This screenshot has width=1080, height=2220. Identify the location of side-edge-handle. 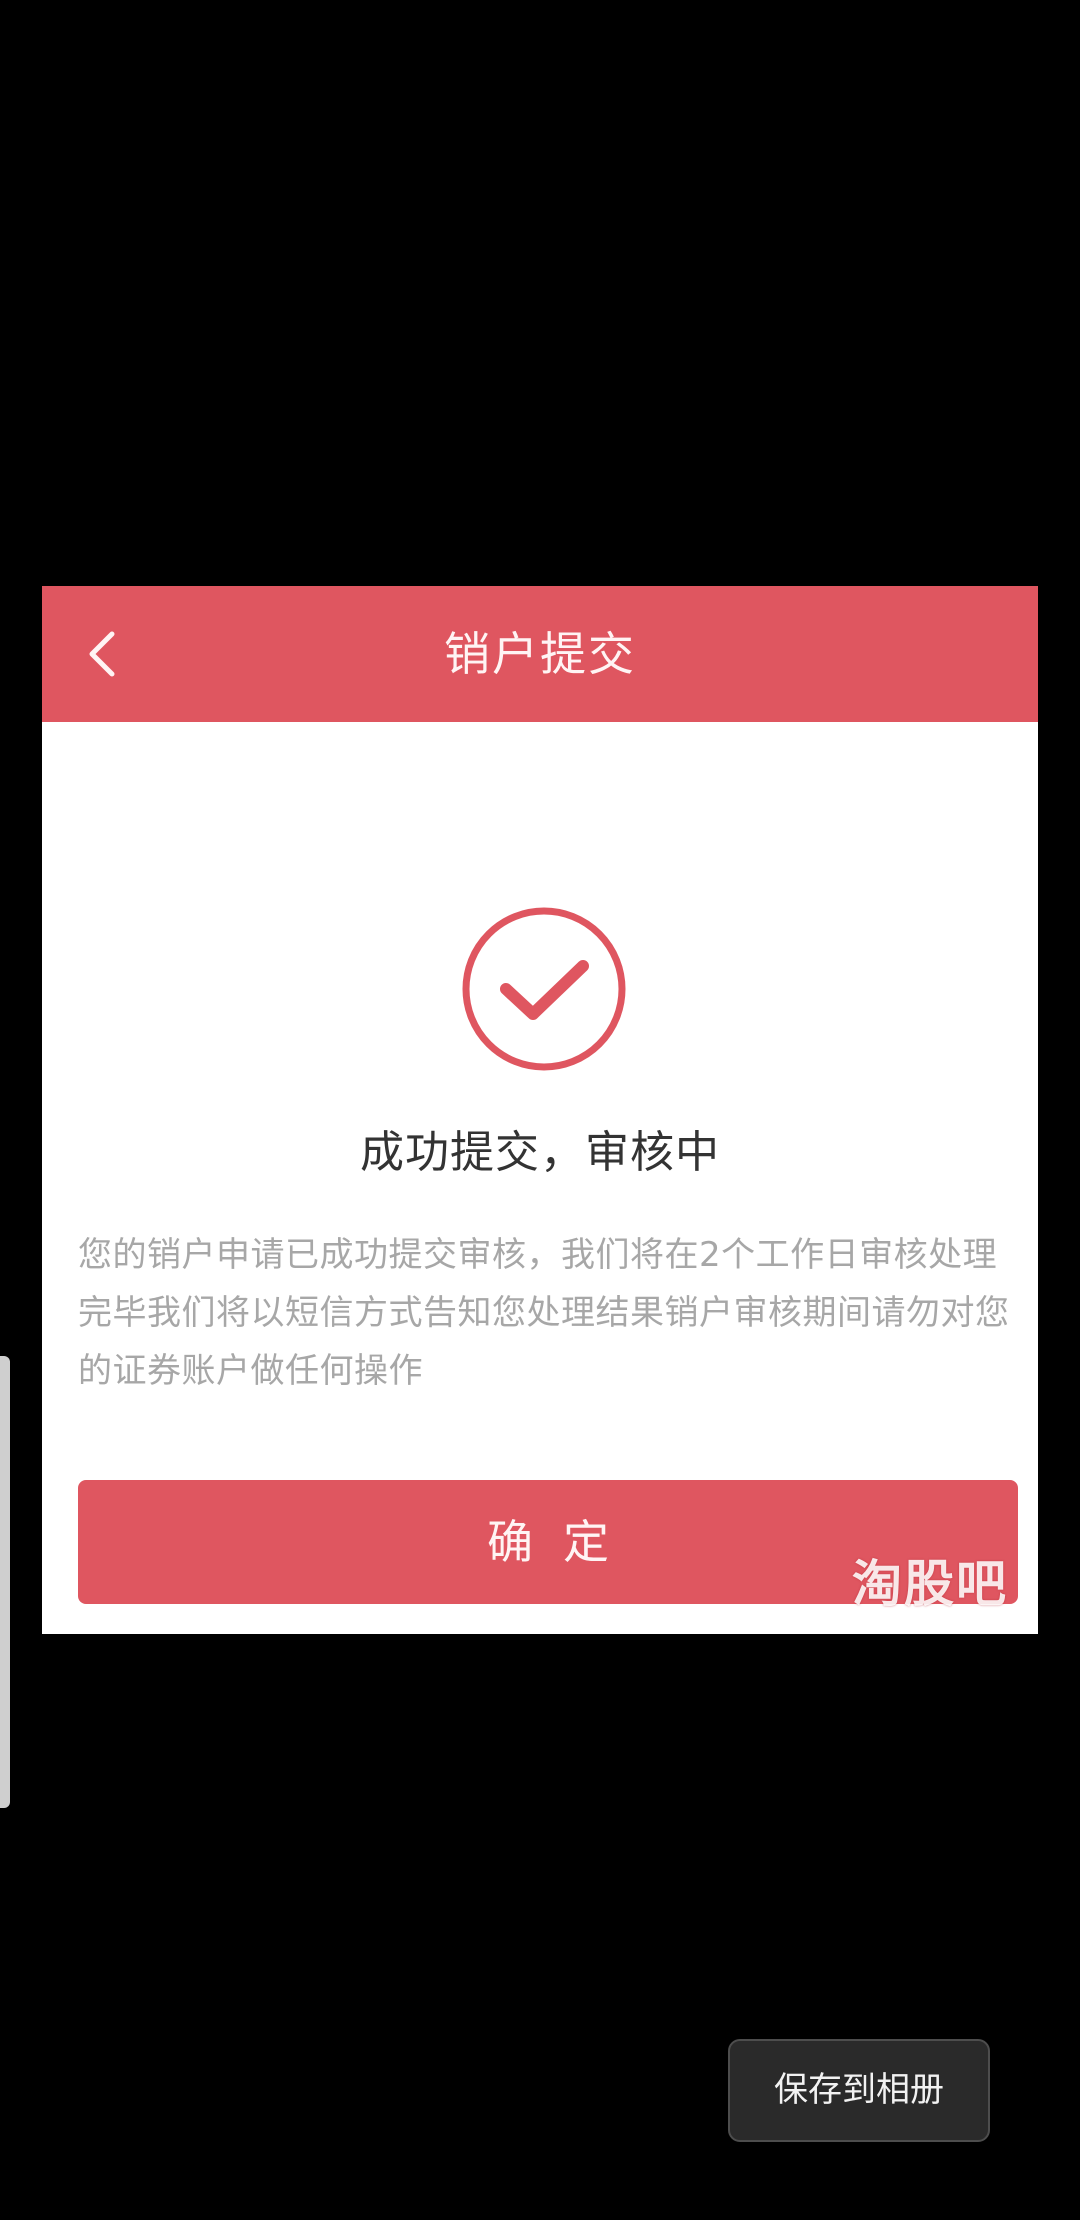
(5, 1582).